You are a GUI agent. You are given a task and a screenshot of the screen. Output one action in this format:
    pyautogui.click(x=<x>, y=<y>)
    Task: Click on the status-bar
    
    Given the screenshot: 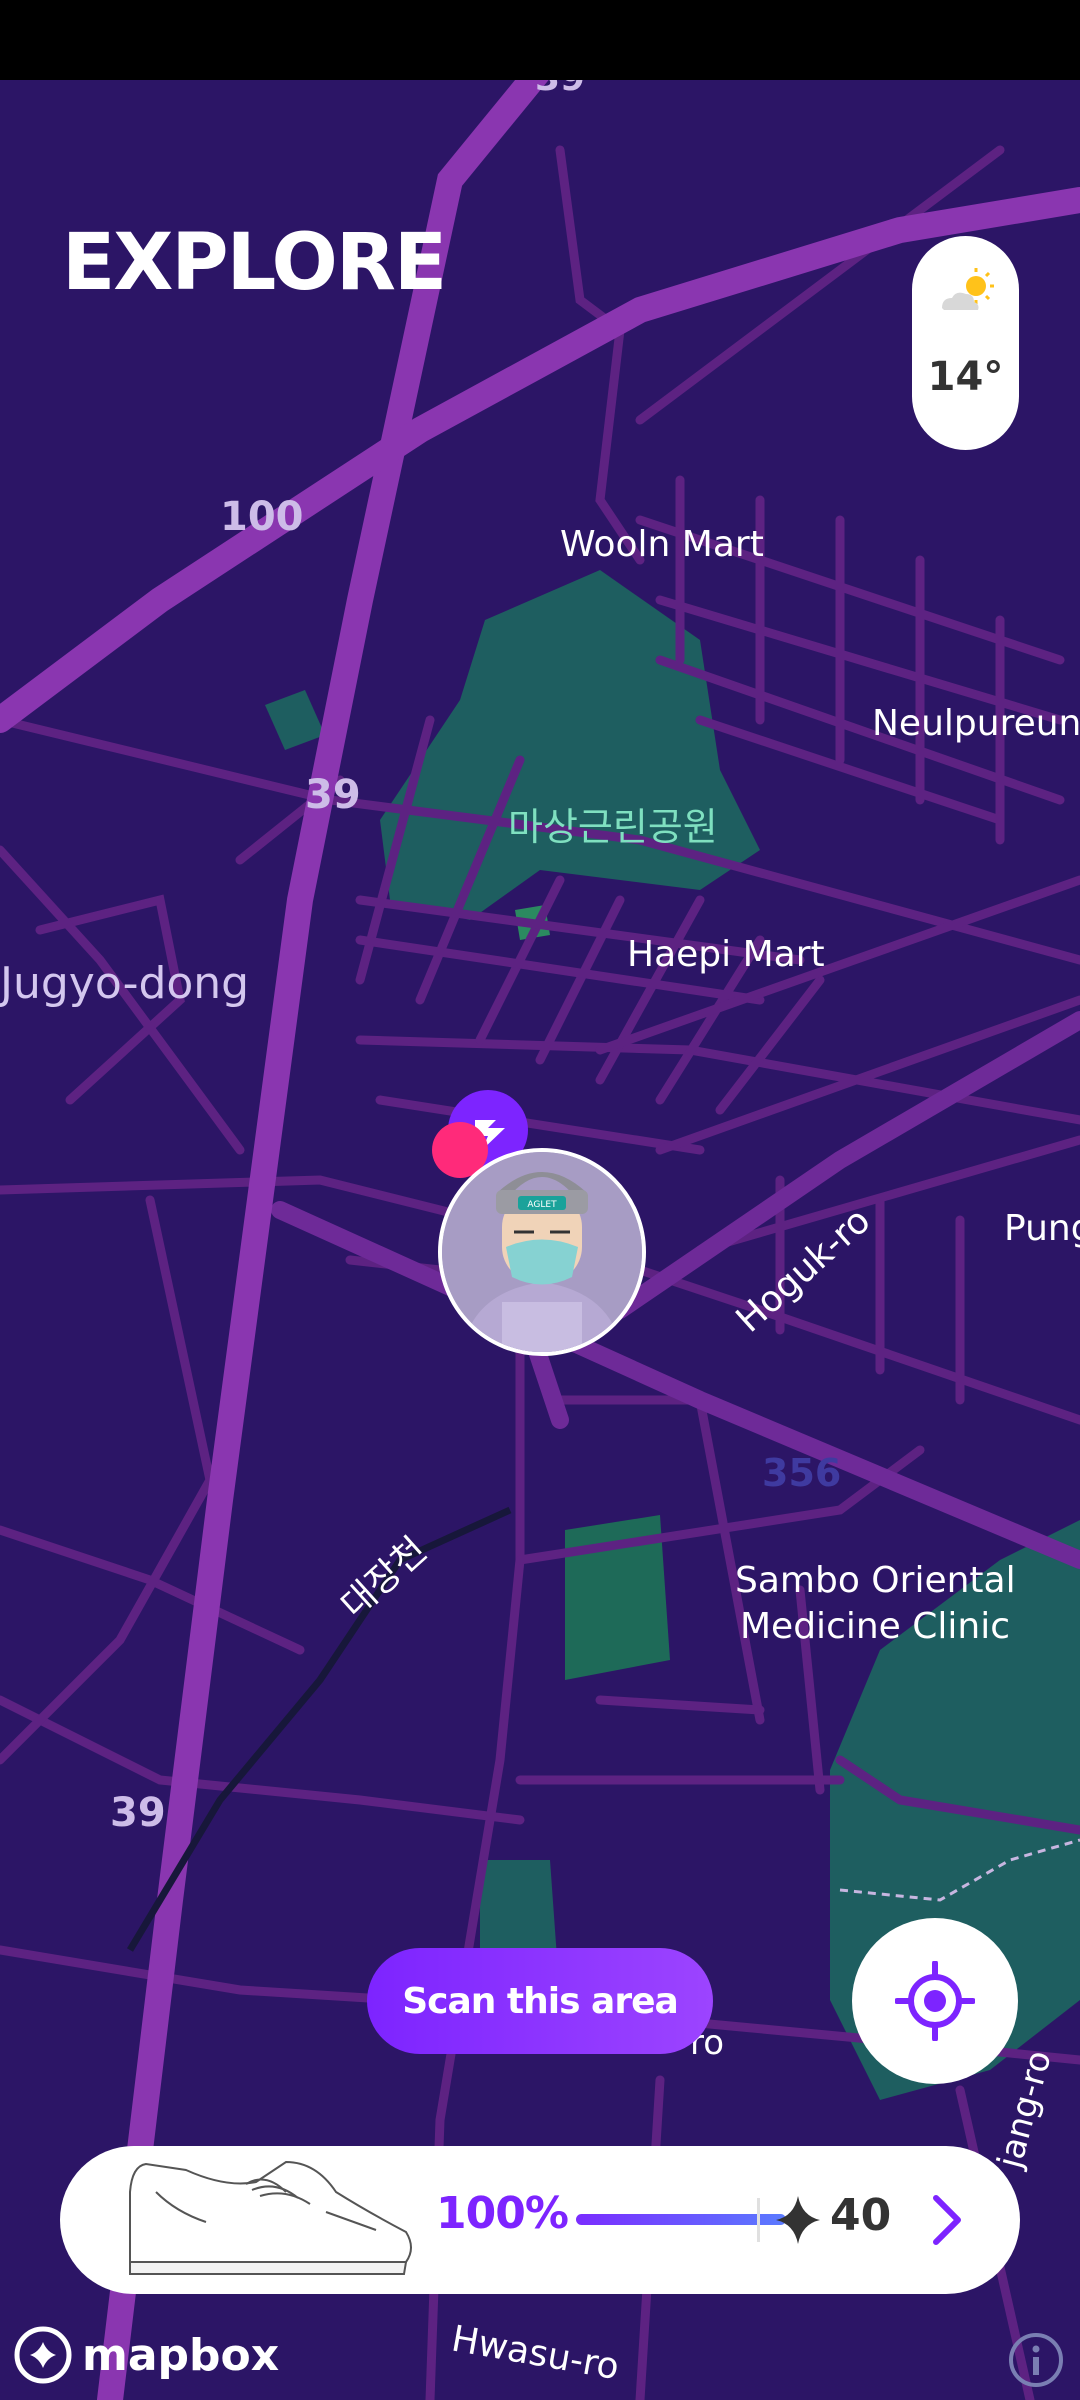 What is the action you would take?
    pyautogui.click(x=540, y=40)
    